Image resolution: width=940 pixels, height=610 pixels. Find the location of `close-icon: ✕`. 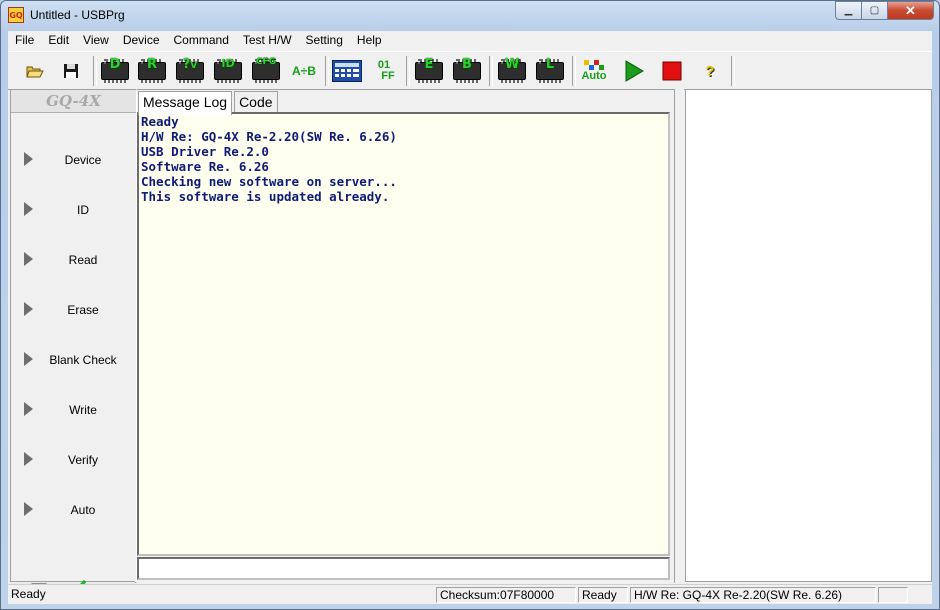

close-icon: ✕ is located at coordinates (910, 10).